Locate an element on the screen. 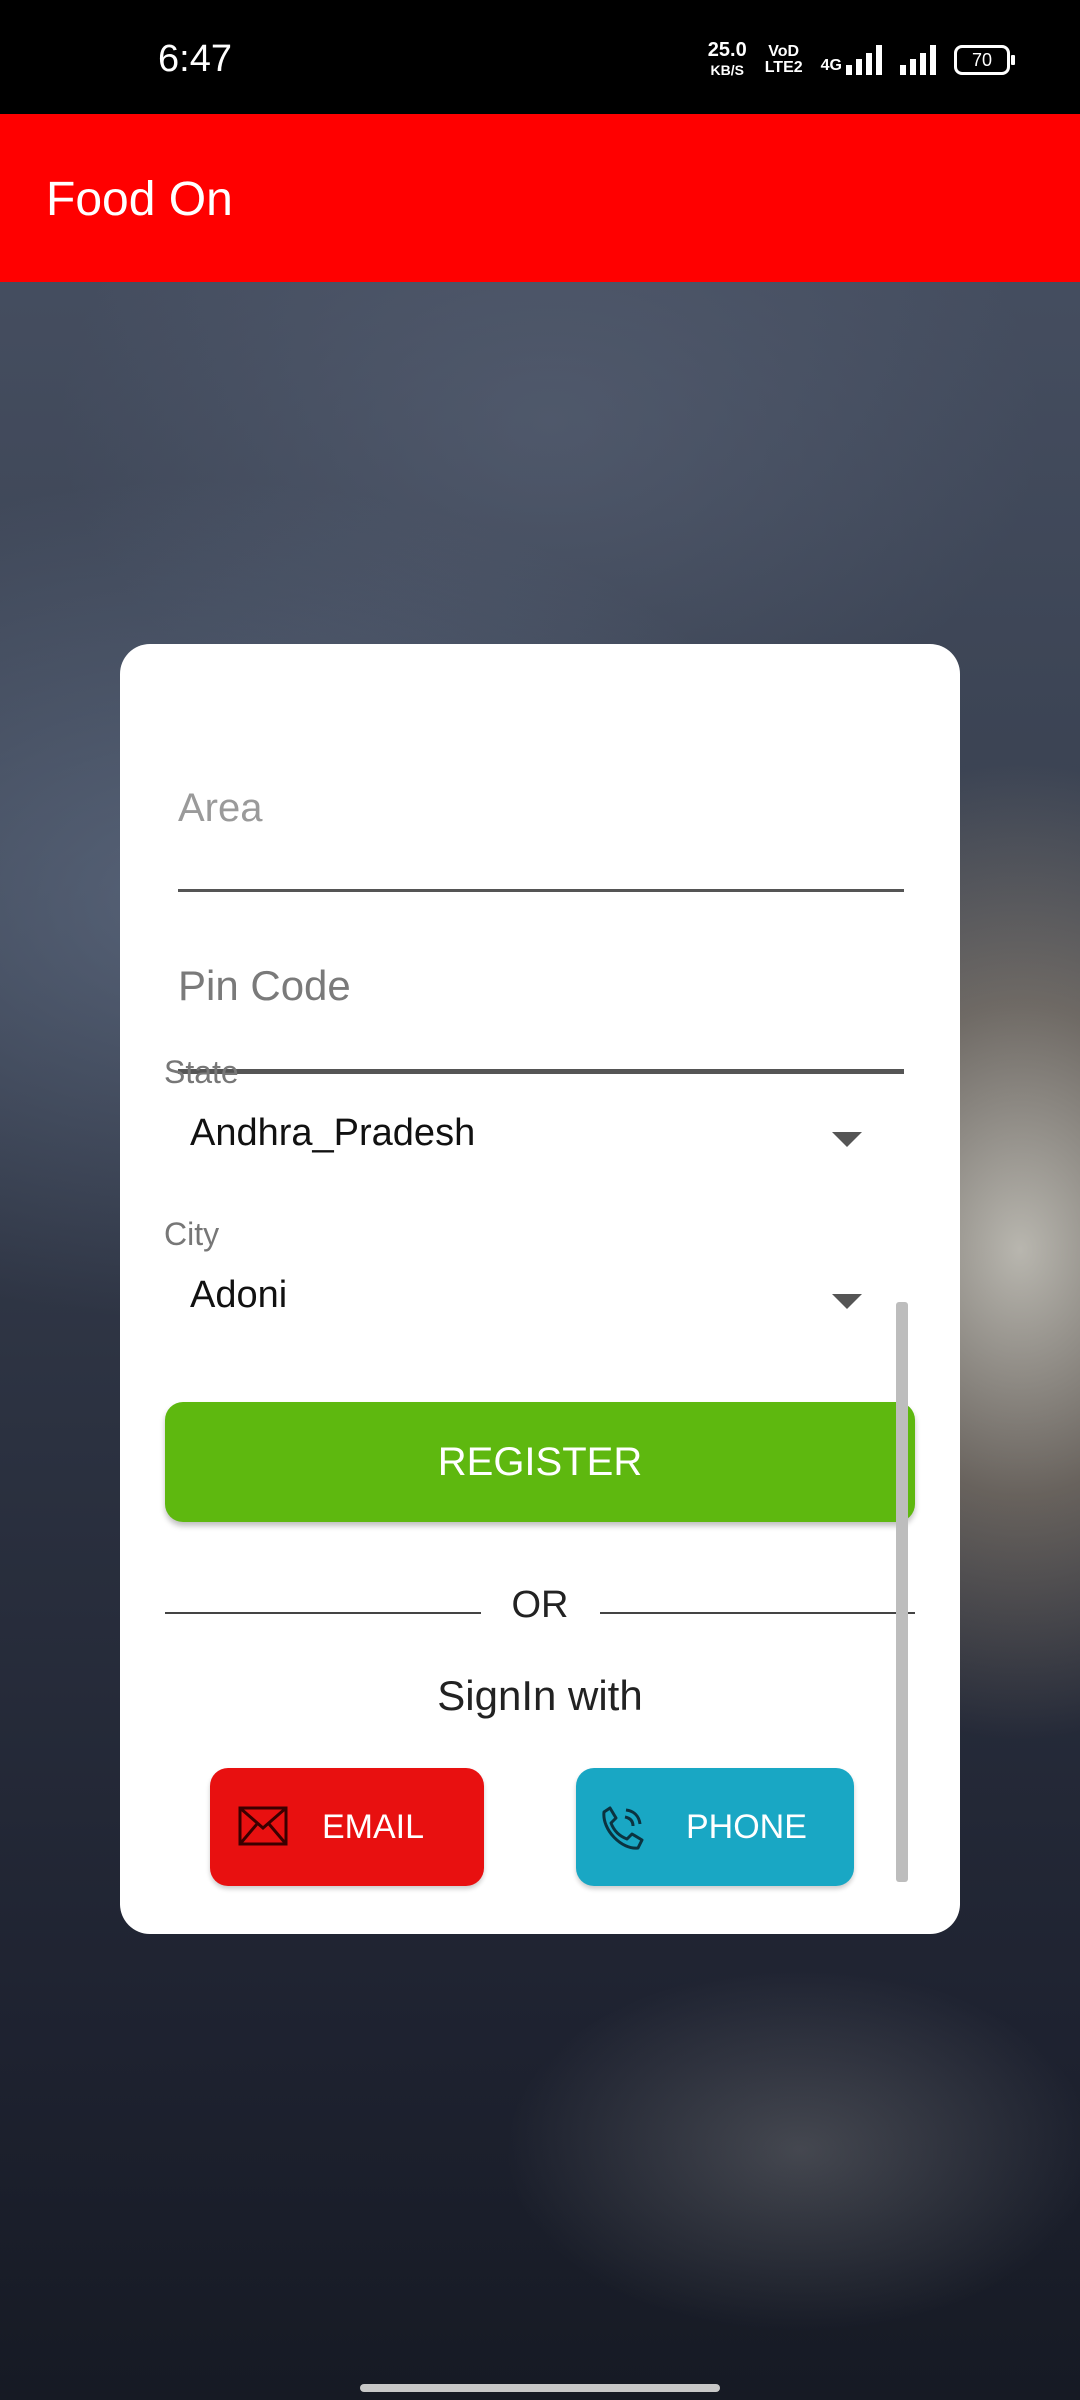 The height and width of the screenshot is (2400, 1080). phone-label: PHONE is located at coordinates (746, 1826).